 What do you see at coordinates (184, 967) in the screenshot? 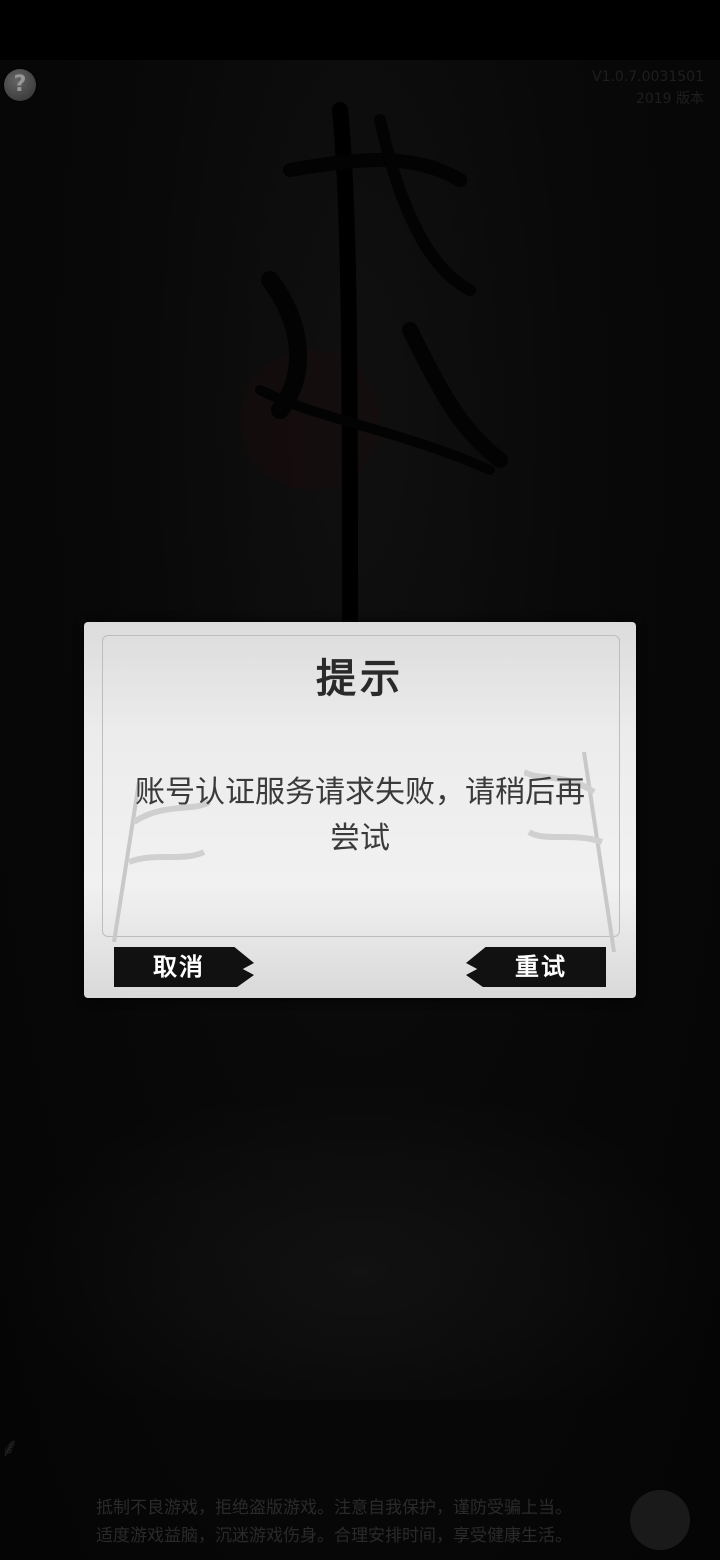
I see `cancel-button: 取消` at bounding box center [184, 967].